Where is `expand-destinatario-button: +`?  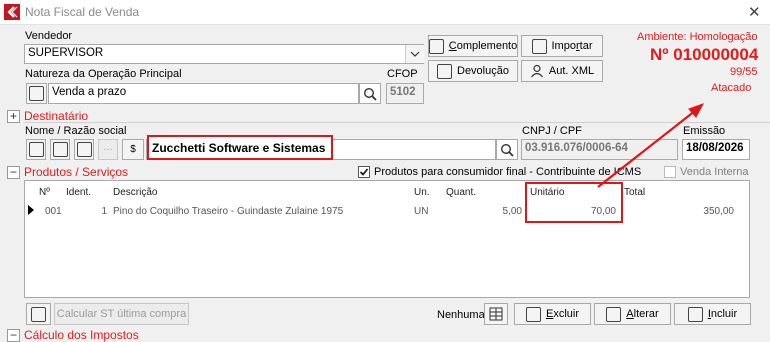
expand-destinatario-button: + is located at coordinates (13, 116).